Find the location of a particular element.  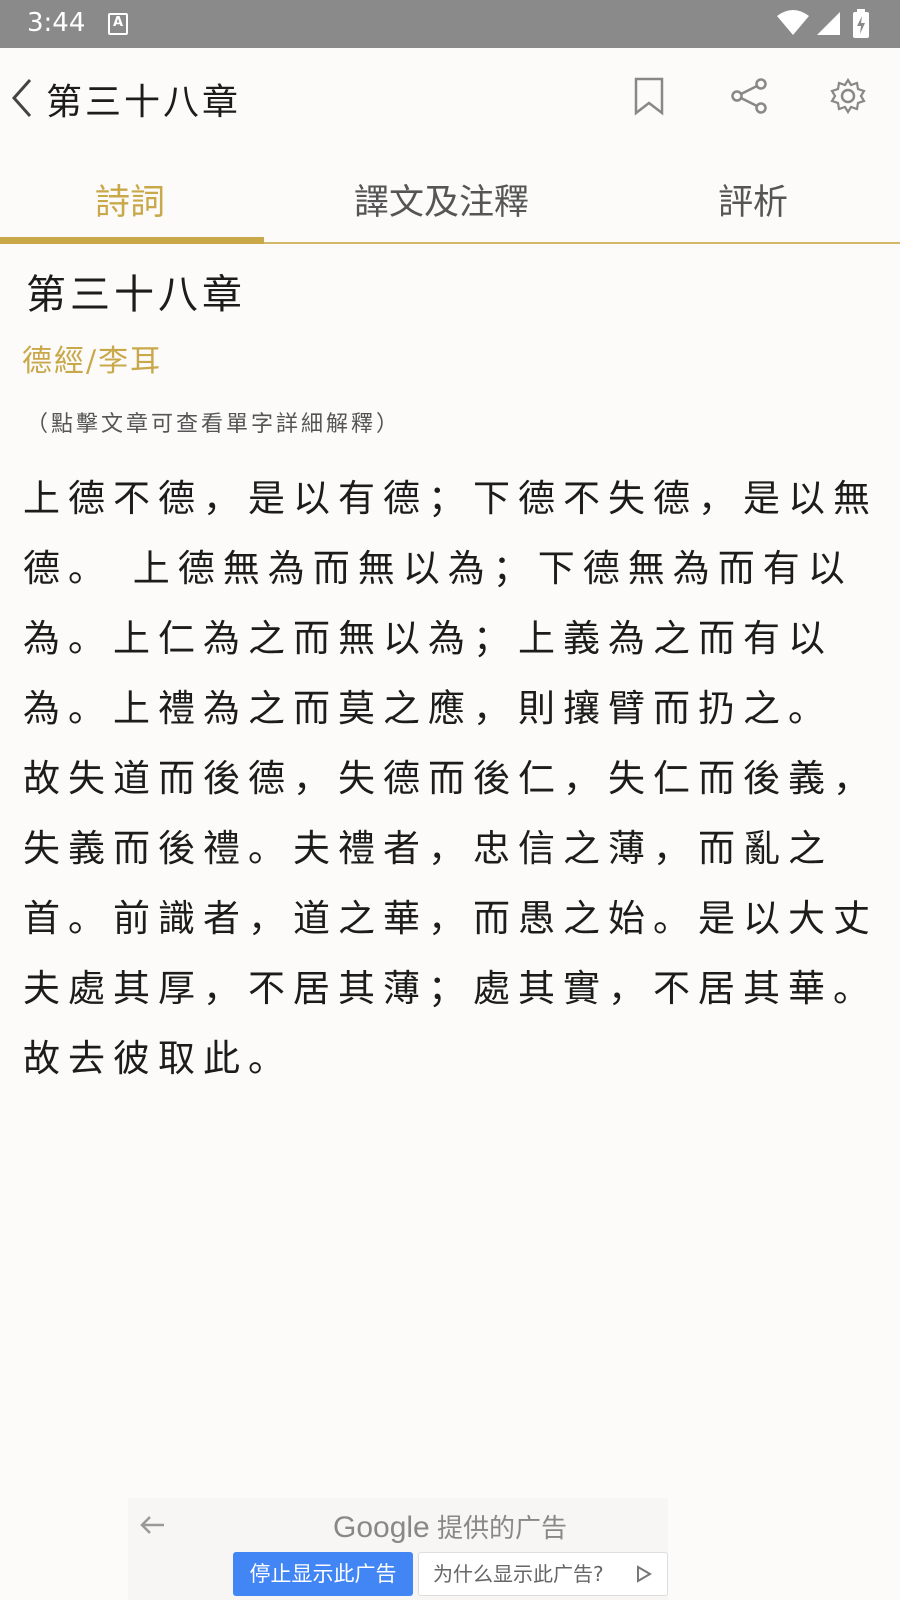

why-this-ad-button: 为什么显示此广告? is located at coordinates (543, 1574).